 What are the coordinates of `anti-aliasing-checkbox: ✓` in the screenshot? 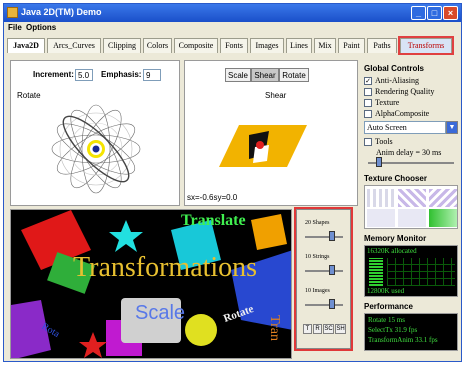 It's located at (368, 81).